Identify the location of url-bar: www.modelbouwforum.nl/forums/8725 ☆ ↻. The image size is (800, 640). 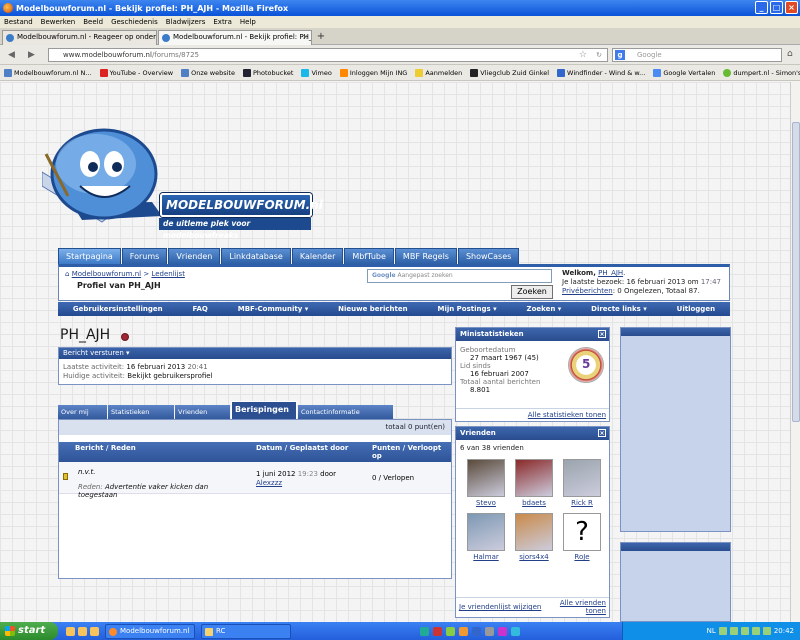
(328, 55).